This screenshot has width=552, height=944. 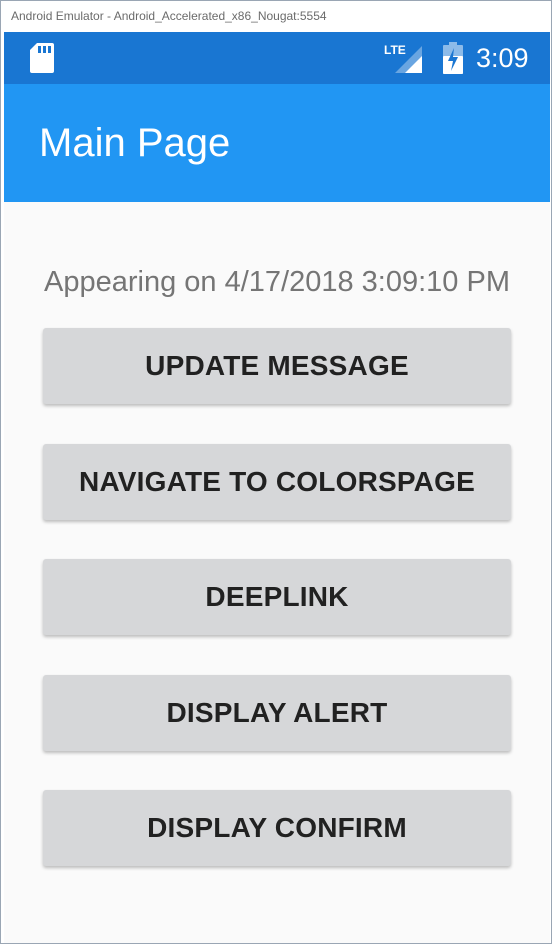 What do you see at coordinates (277, 366) in the screenshot?
I see `update-message-button: UPDATE MESSAGE` at bounding box center [277, 366].